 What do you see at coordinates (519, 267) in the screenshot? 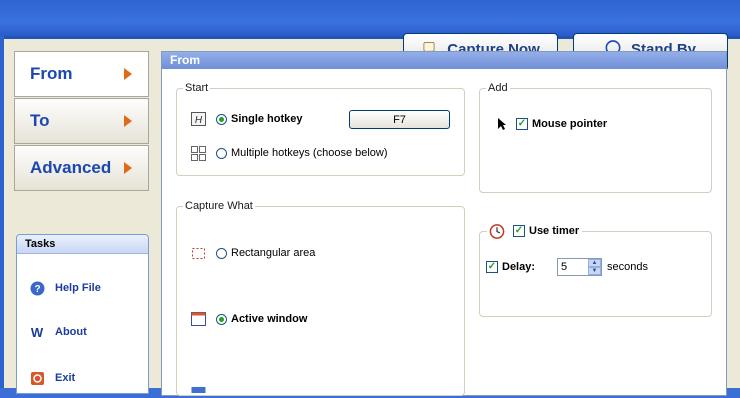
I see `delay-label: Delay:` at bounding box center [519, 267].